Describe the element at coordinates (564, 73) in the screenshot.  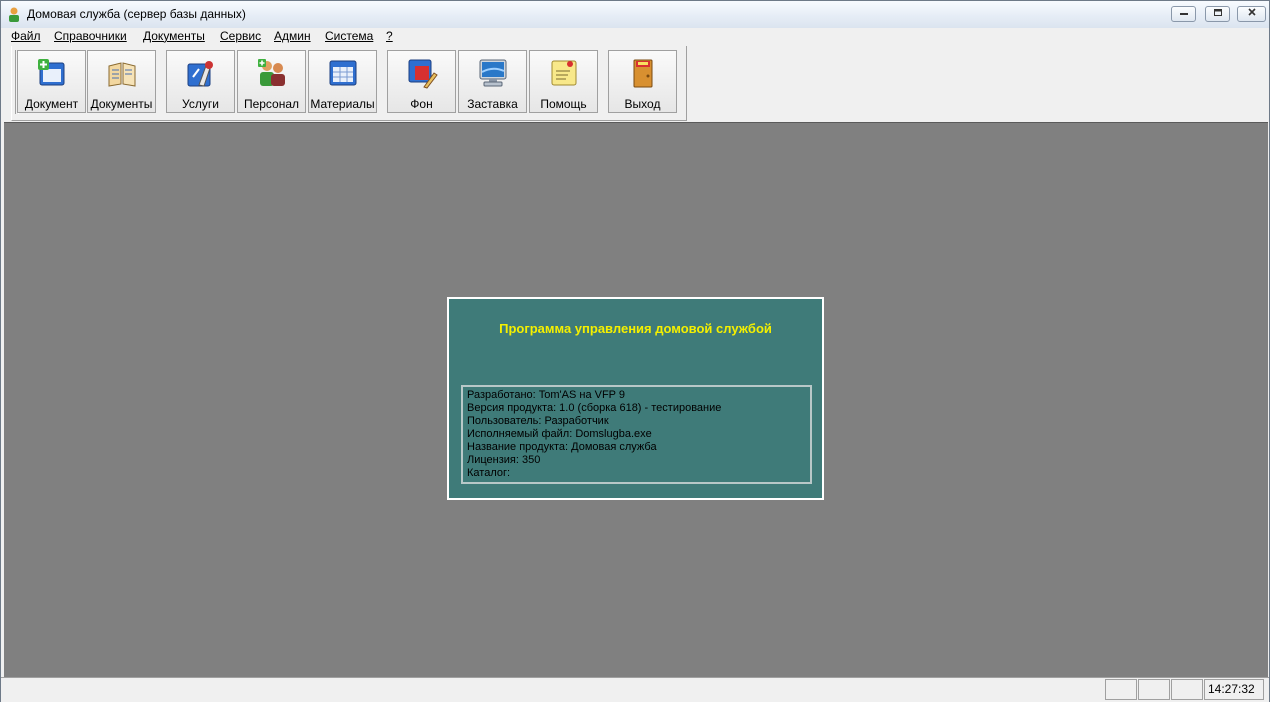
I see `help-note-icon` at that location.